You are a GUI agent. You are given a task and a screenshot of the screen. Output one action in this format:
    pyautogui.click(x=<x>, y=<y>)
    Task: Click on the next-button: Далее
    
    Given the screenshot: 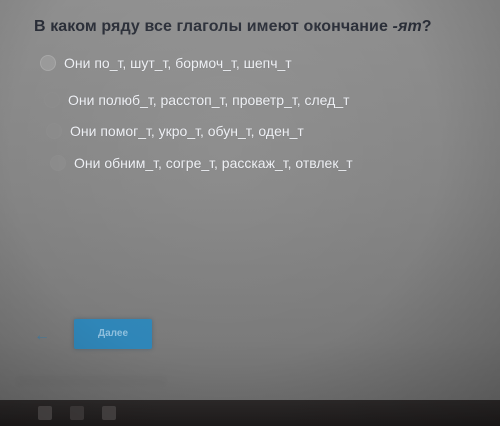 What is the action you would take?
    pyautogui.click(x=113, y=334)
    